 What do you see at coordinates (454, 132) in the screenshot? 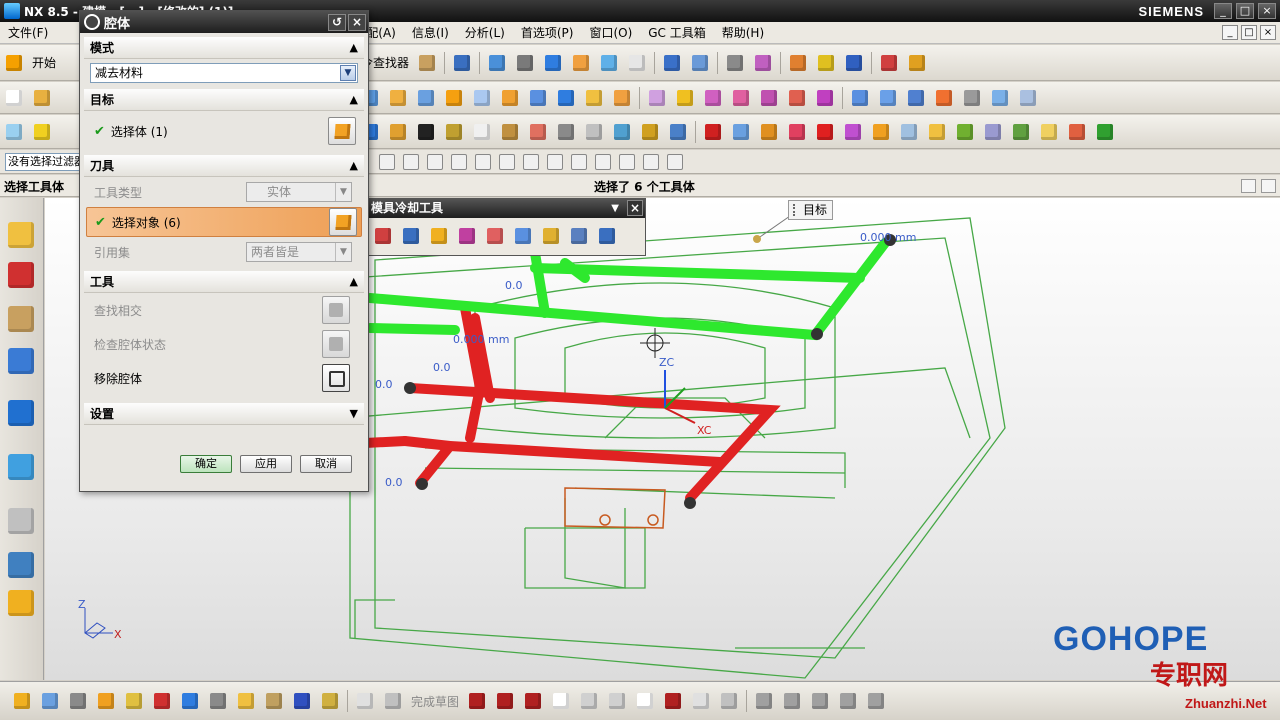
I see `workpiece-icon` at bounding box center [454, 132].